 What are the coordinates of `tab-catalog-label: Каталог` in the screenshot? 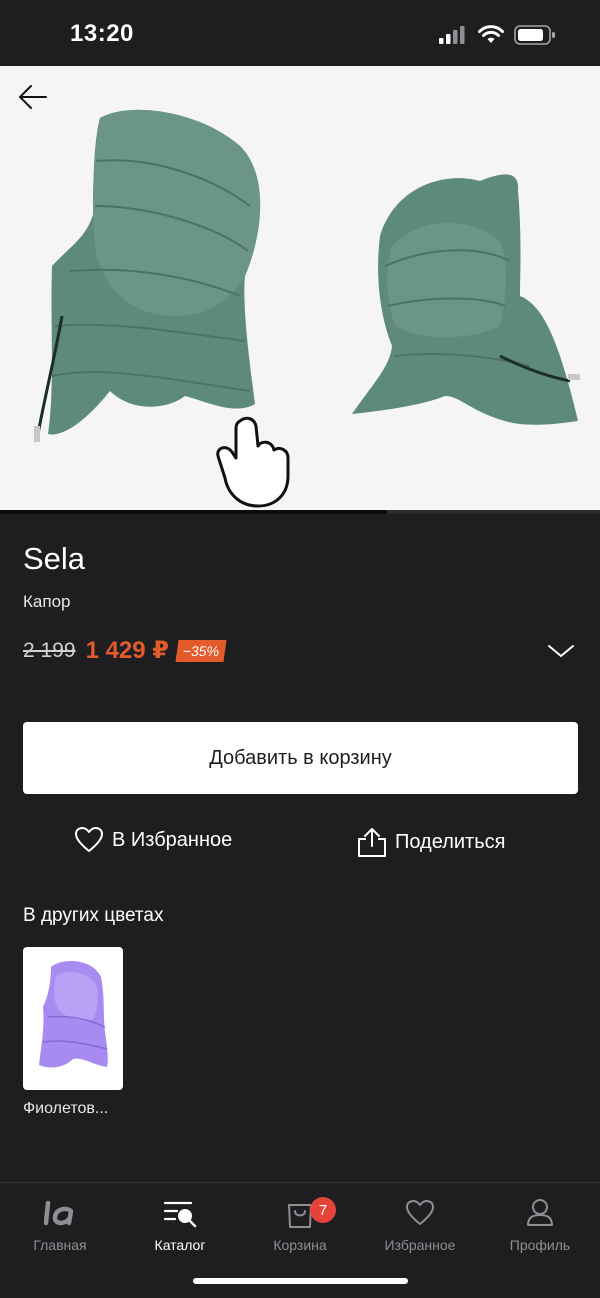 It's located at (180, 1245).